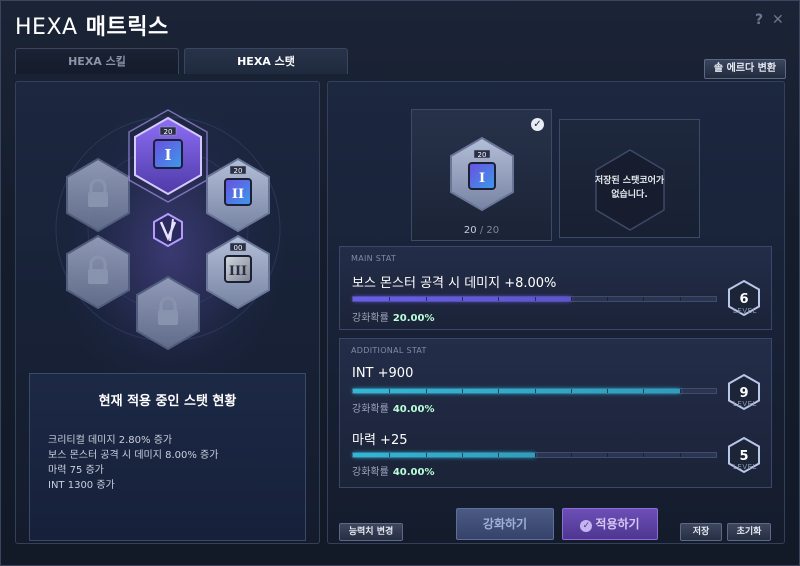  I want to click on check-circle-icon: ✓, so click(586, 526).